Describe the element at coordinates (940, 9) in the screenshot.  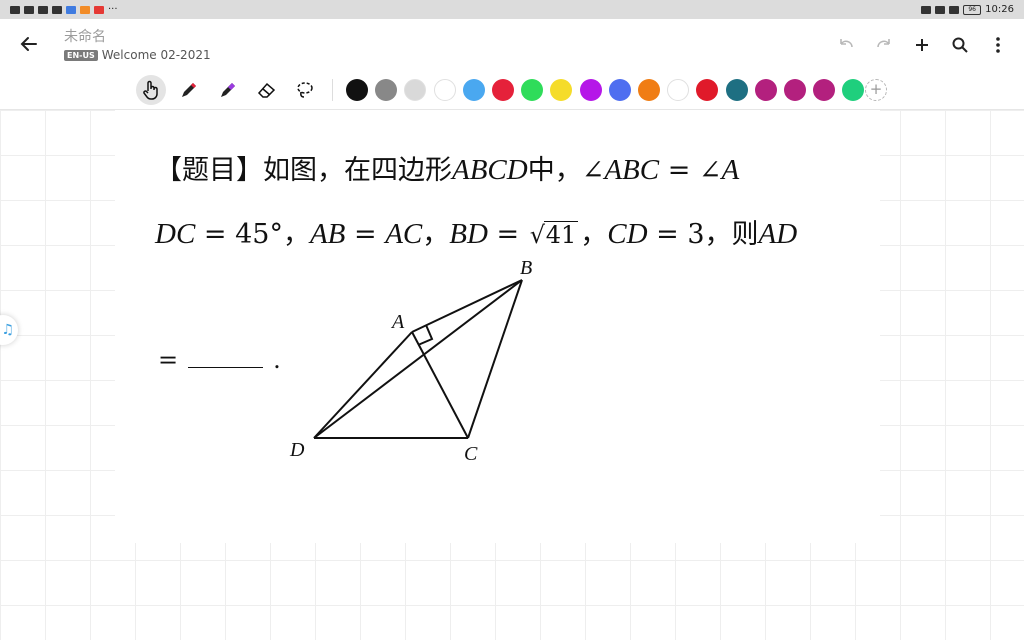
I see `bluetooth-icon` at that location.